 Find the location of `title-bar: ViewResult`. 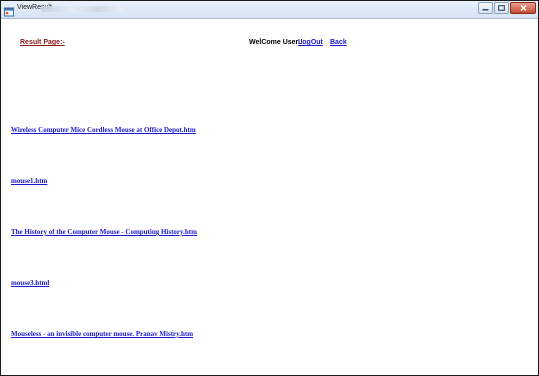

title-bar: ViewResult is located at coordinates (269, 10).